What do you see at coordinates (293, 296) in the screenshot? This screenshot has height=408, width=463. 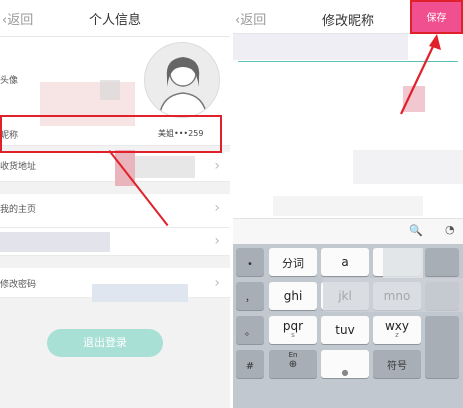 I see `key-ghi: ghi` at bounding box center [293, 296].